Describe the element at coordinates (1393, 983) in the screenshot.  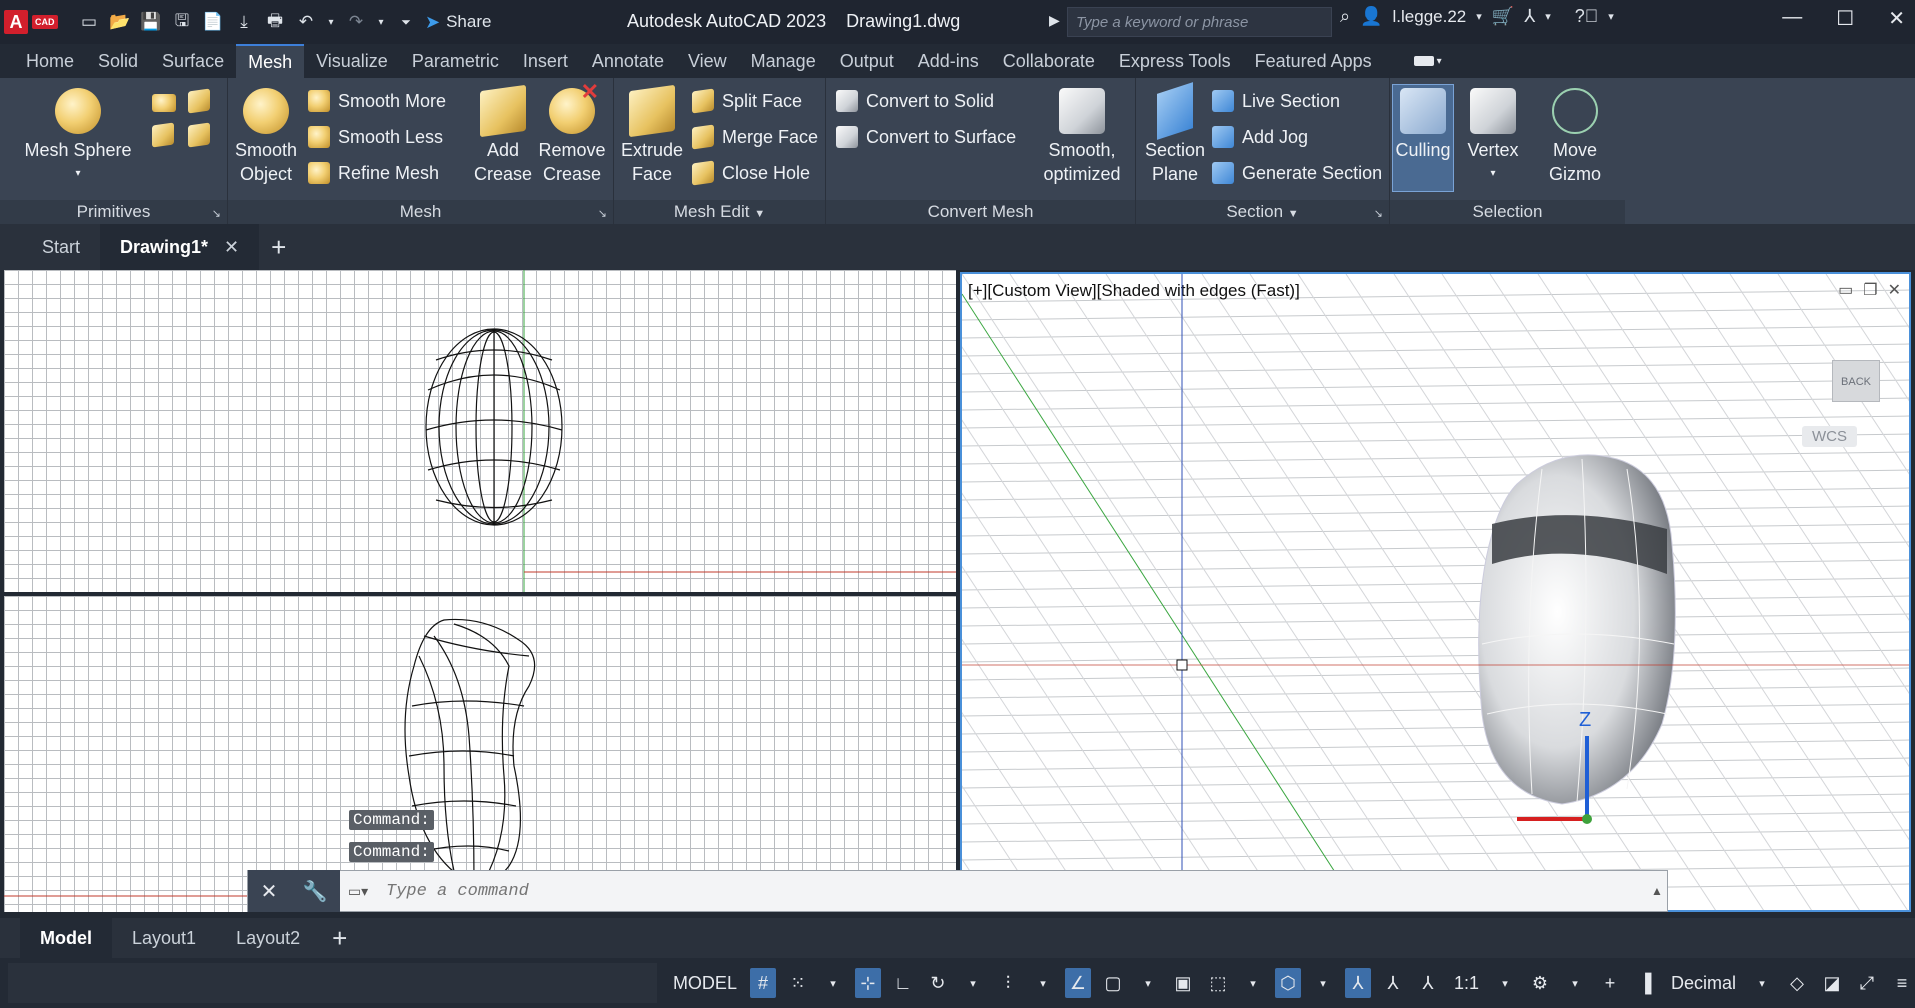
I see `auto-scale-icon: ⅄` at that location.